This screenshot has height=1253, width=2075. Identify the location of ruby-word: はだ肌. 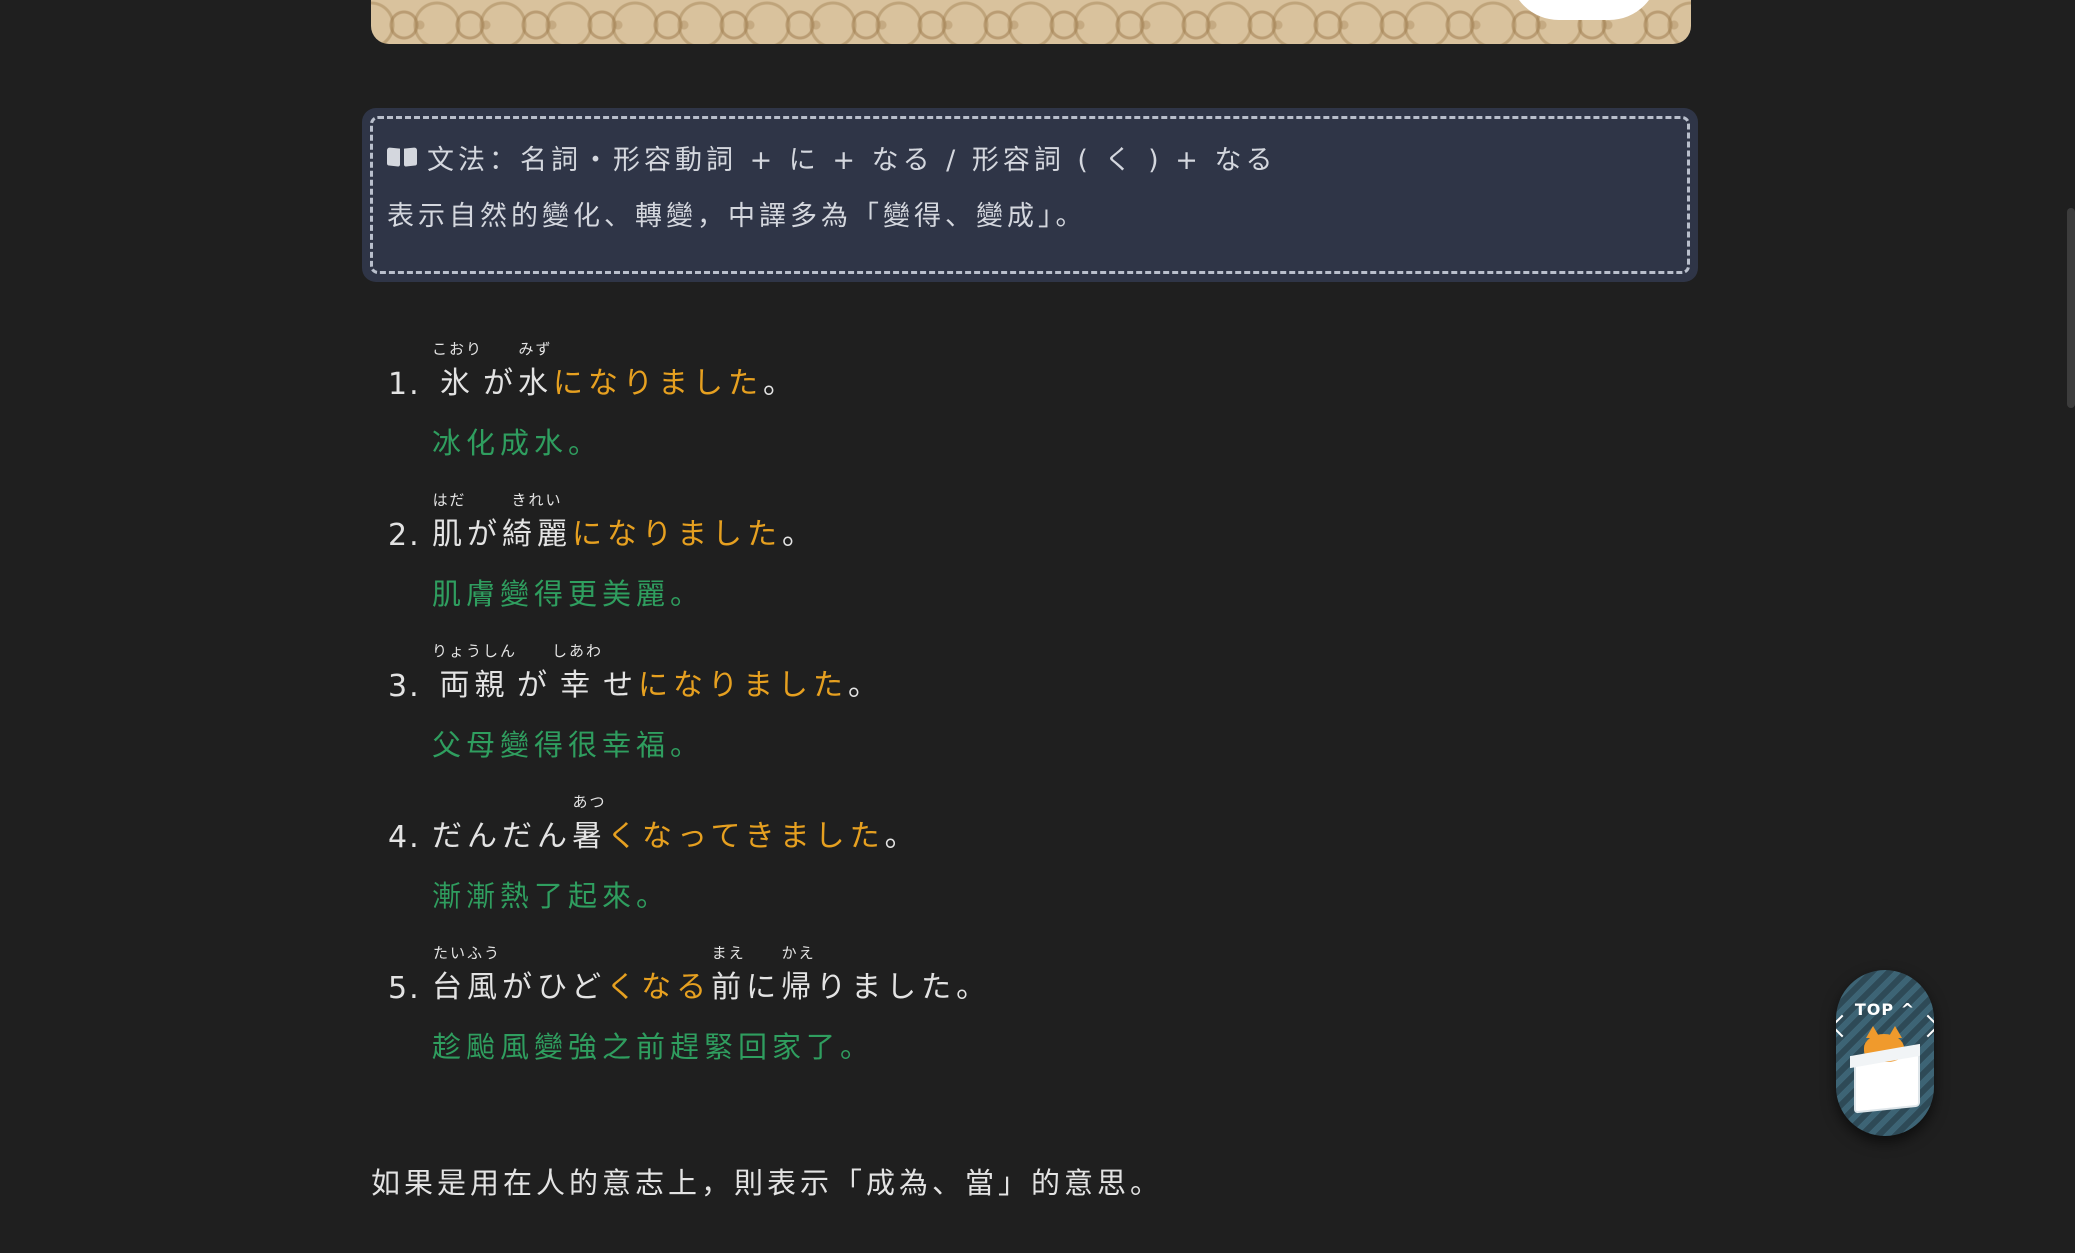
(449, 522).